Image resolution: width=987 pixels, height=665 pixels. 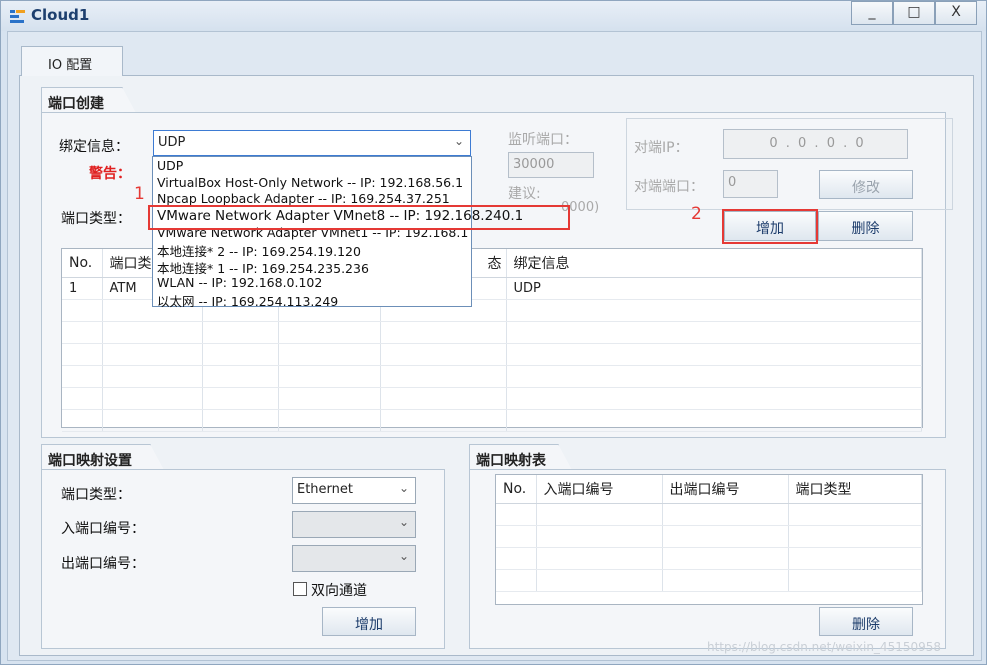 I want to click on column-header: 入端口编号, so click(x=599, y=489).